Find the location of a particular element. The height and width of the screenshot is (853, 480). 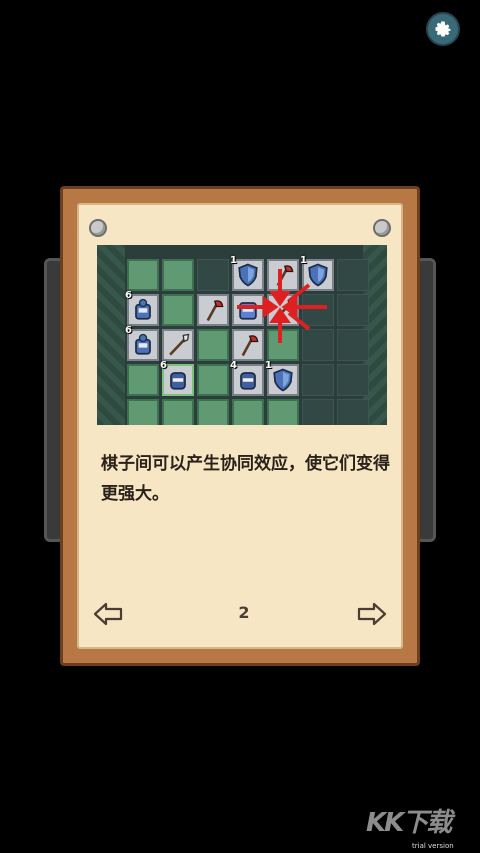

gear-icon is located at coordinates (443, 29).